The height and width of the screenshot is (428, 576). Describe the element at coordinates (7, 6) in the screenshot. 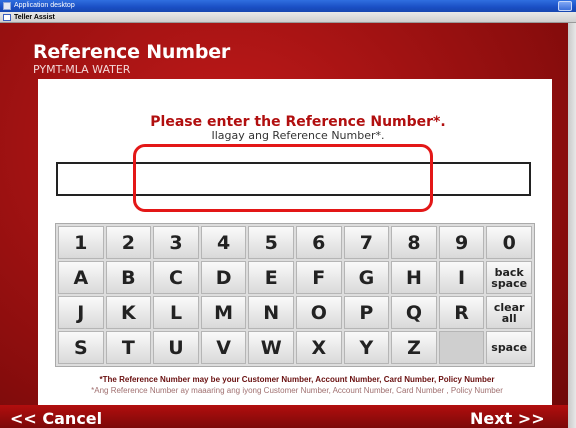

I see `application-icon` at that location.